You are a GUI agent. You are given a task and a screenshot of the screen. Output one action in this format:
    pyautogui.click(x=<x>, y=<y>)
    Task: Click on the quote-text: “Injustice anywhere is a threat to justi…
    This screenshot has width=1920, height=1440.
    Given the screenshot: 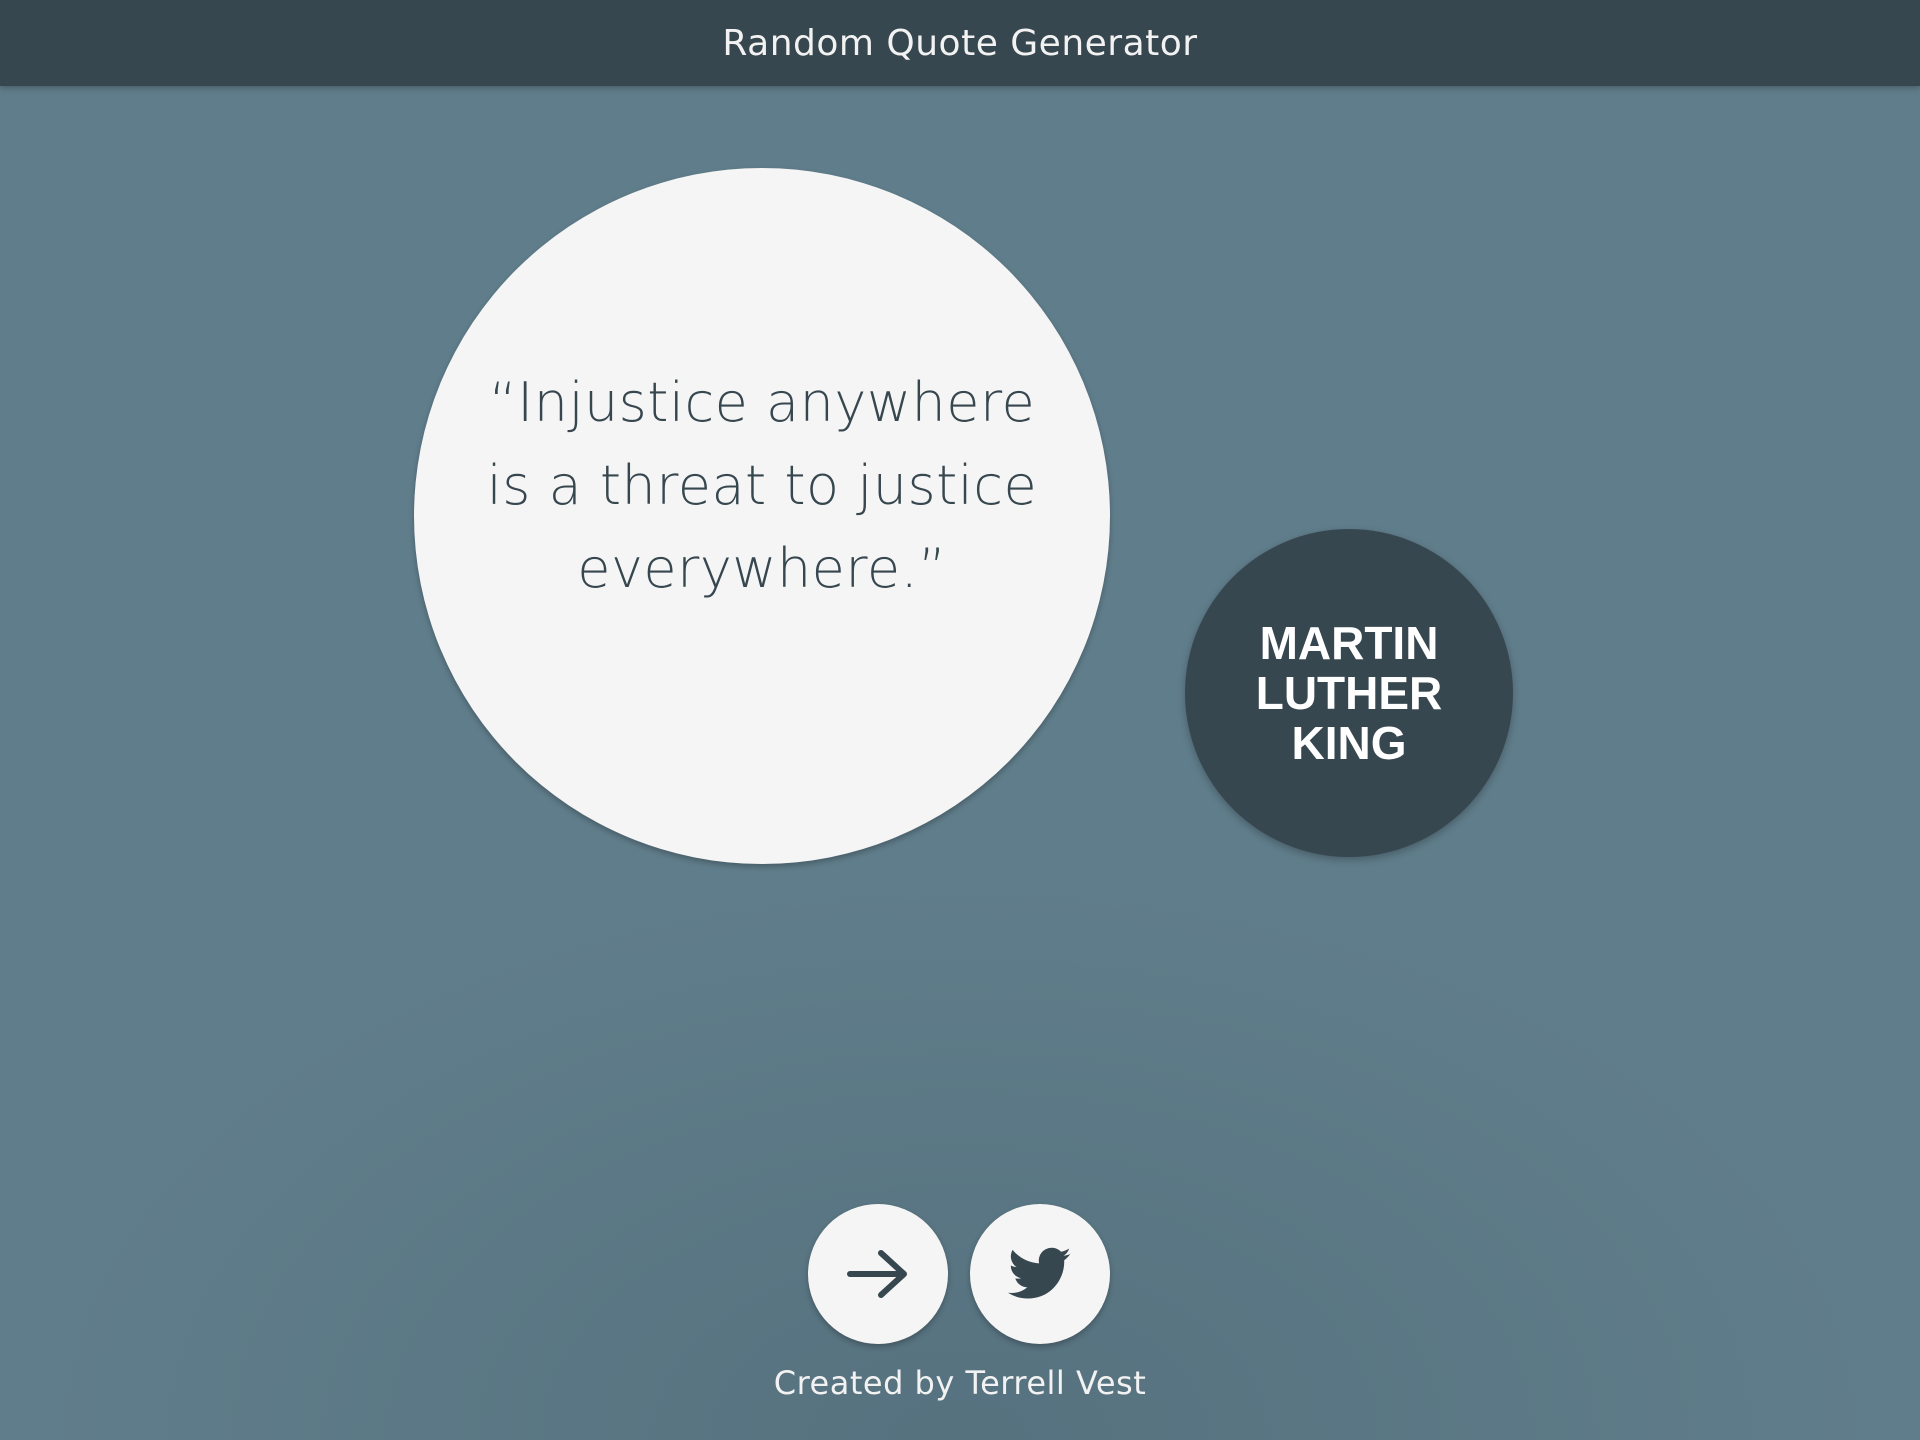 What is the action you would take?
    pyautogui.click(x=762, y=485)
    